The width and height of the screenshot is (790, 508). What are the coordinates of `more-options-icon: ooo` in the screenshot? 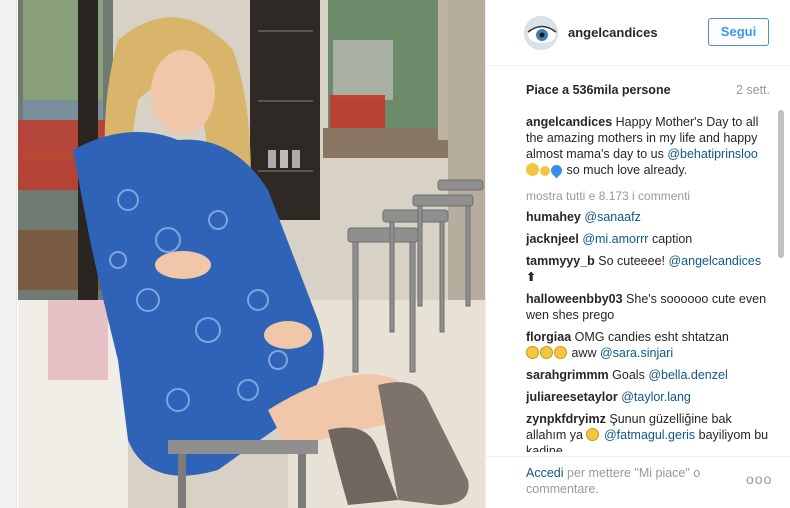 It's located at (759, 479).